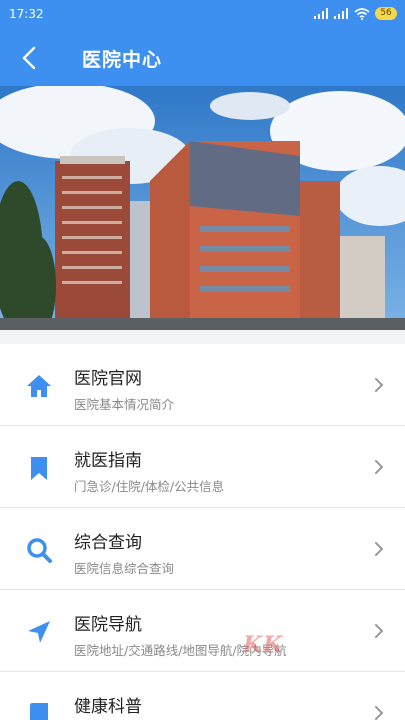 Image resolution: width=405 pixels, height=720 pixels. What do you see at coordinates (202, 467) in the screenshot?
I see `menu-item-medical-guide: 就医指南 门急诊/住院/体检/公共信息` at bounding box center [202, 467].